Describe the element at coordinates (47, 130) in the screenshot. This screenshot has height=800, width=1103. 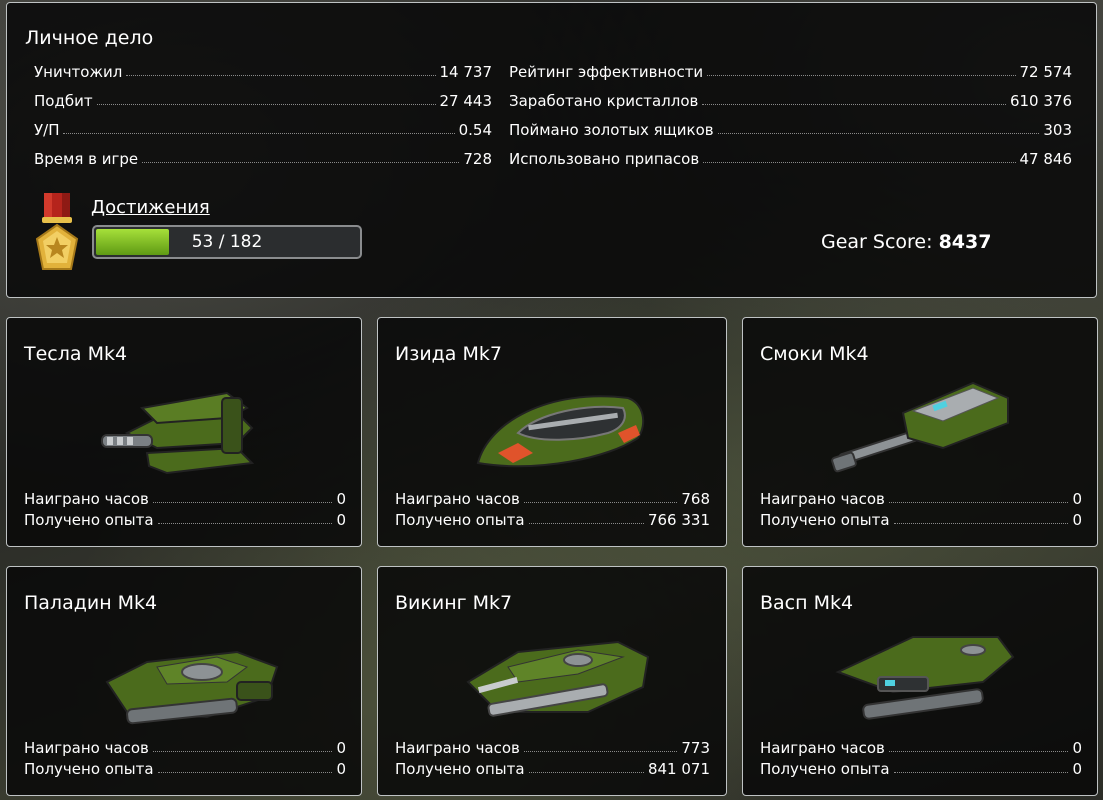
I see `stat-label: У/П` at that location.